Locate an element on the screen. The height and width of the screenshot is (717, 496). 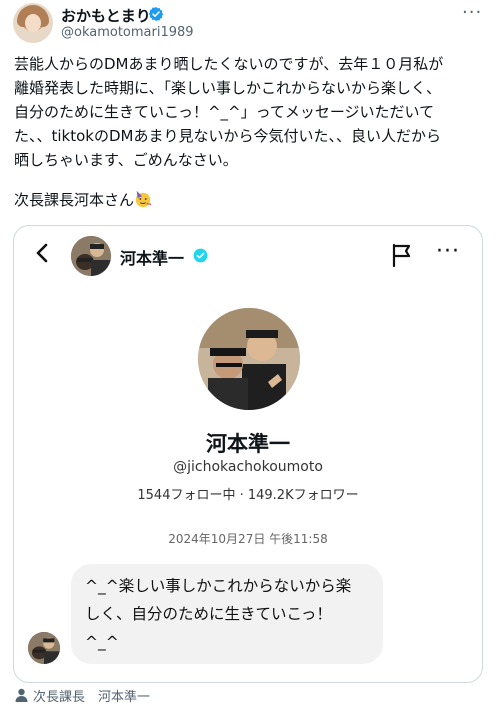
report-flag-icon is located at coordinates (401, 255).